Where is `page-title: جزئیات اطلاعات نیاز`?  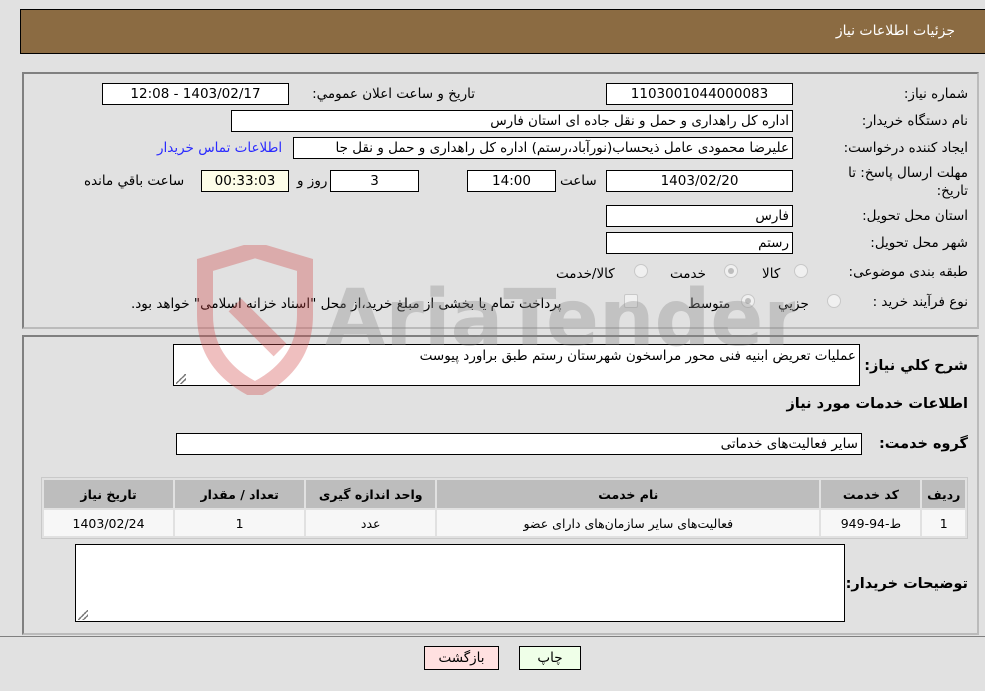
page-title: جزئیات اطلاعات نیاز is located at coordinates (895, 31).